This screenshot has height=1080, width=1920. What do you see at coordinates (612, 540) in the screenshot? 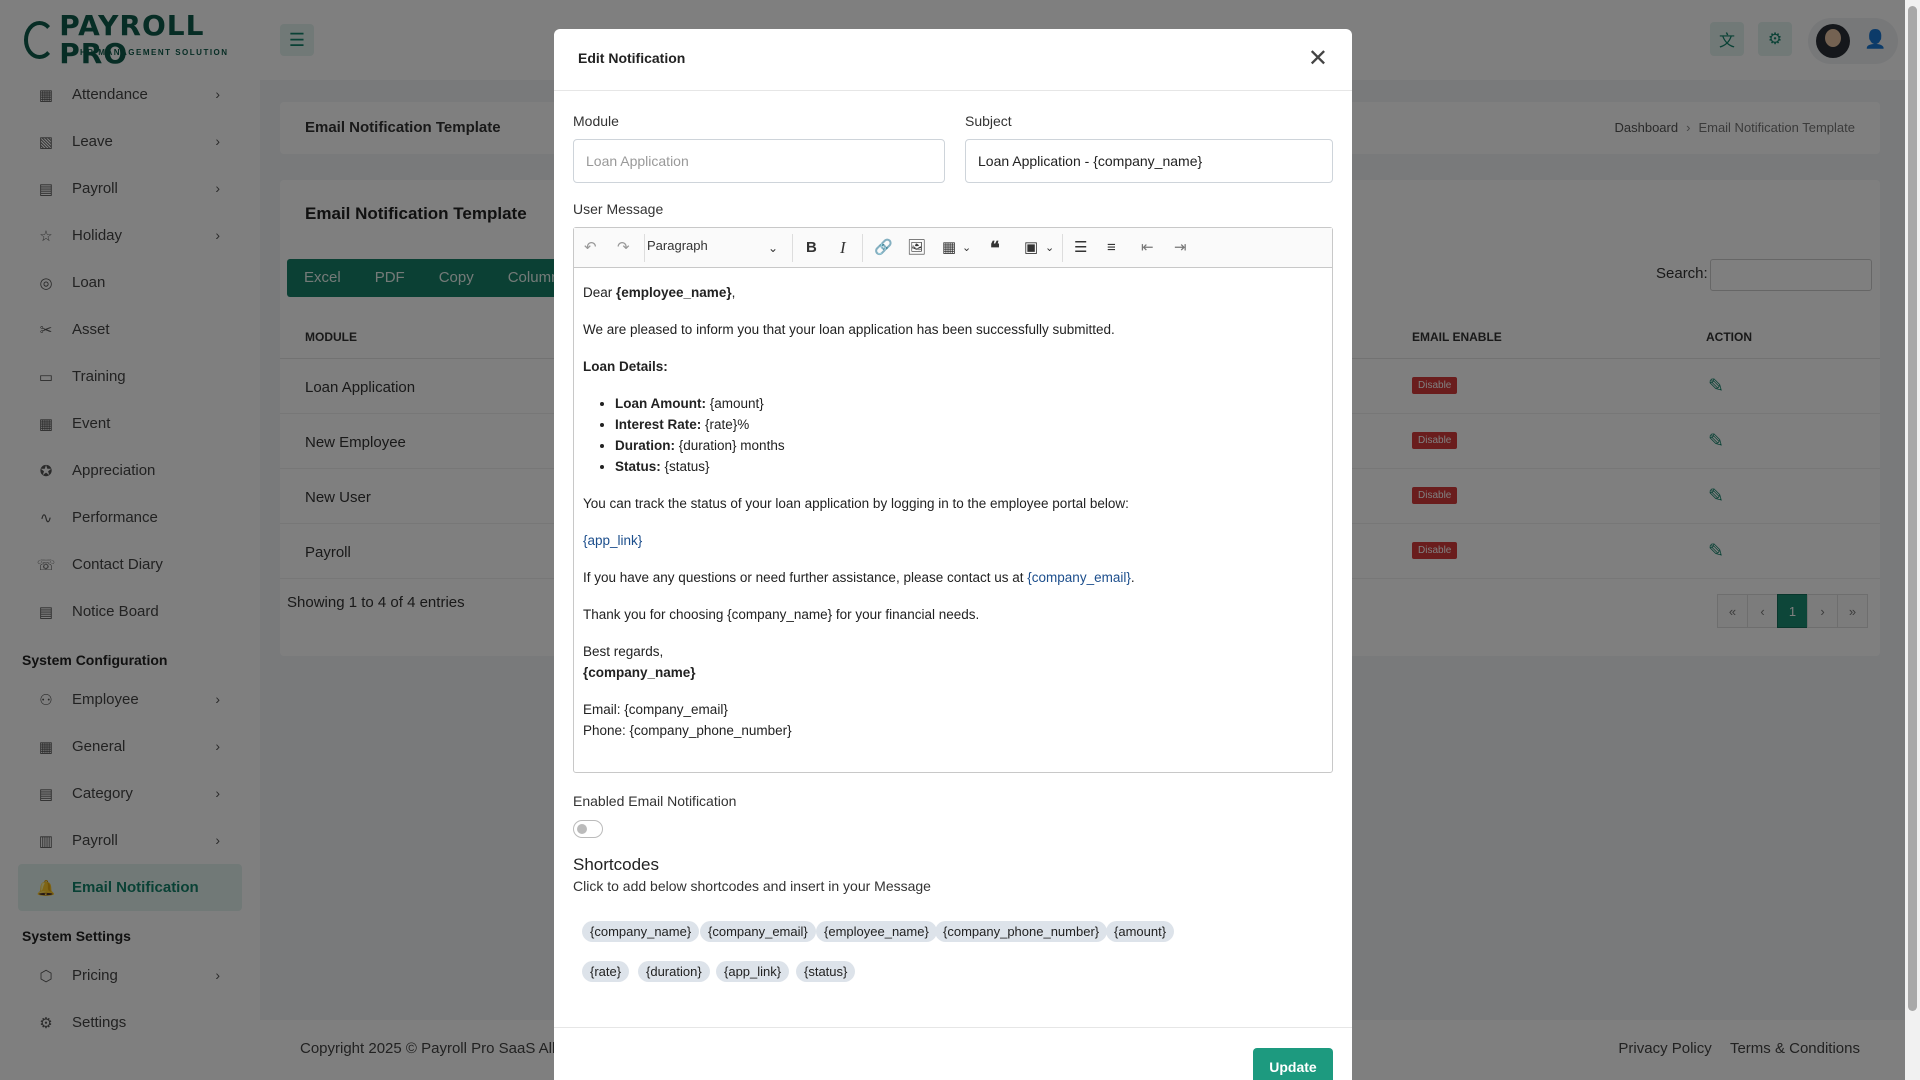
I see `app-link-token: {app_link}` at bounding box center [612, 540].